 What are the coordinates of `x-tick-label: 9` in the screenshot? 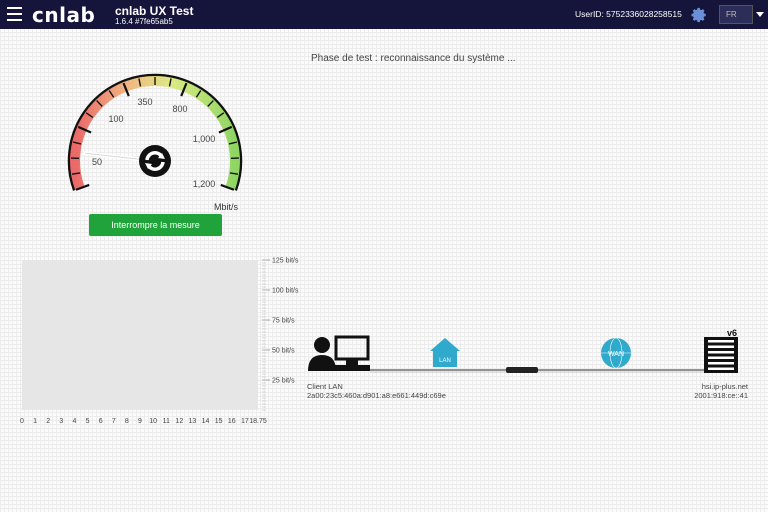 It's located at (140, 421).